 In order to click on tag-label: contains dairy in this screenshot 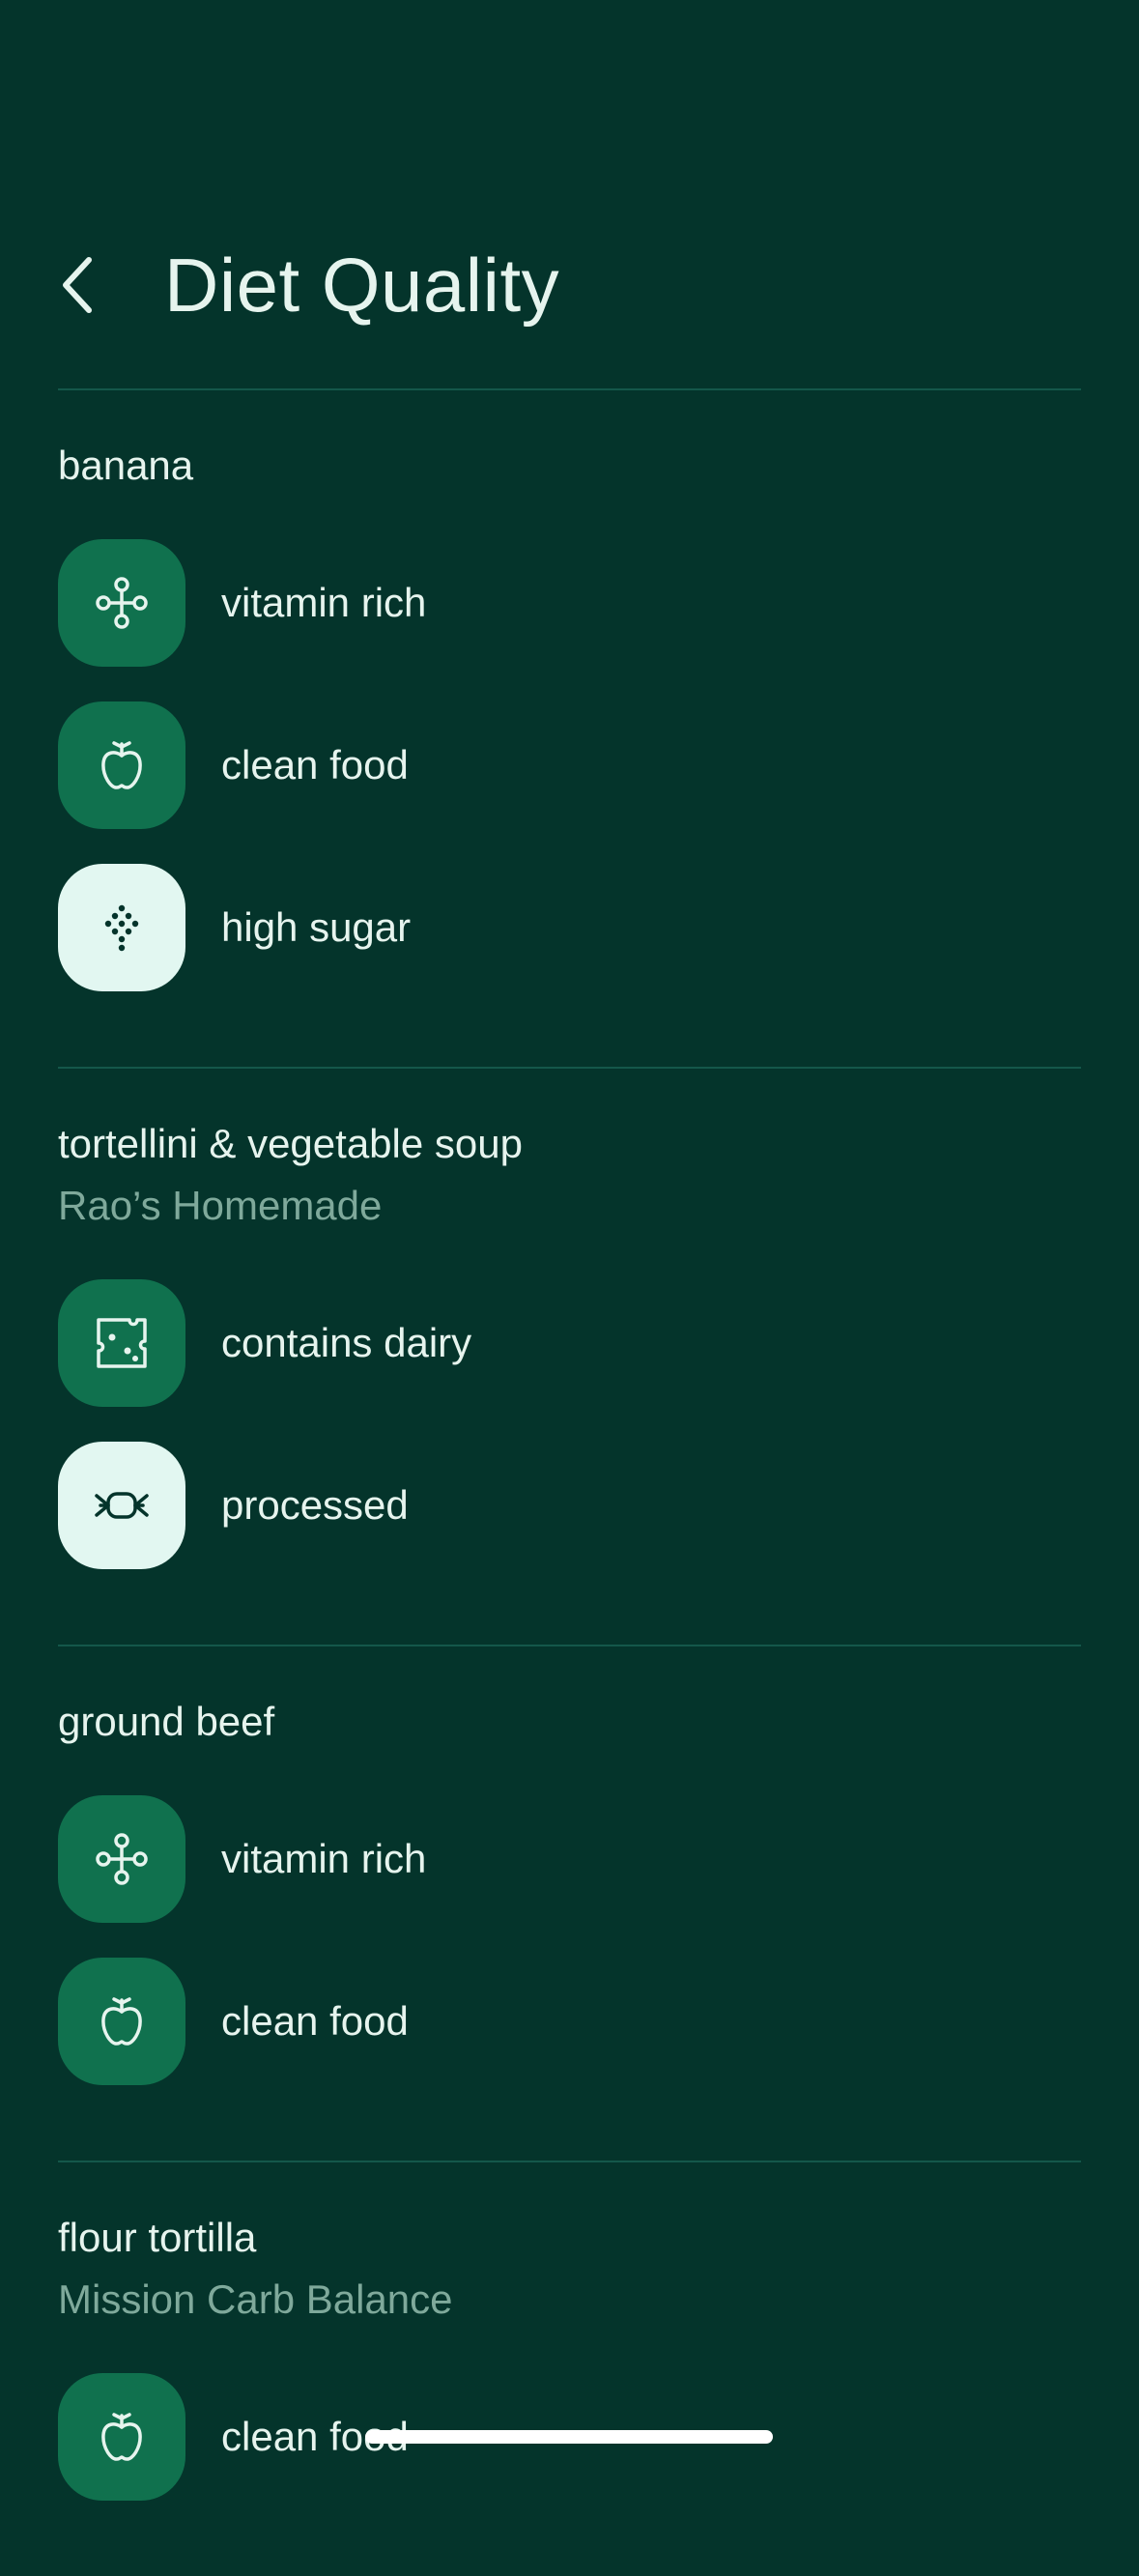, I will do `click(346, 1343)`.